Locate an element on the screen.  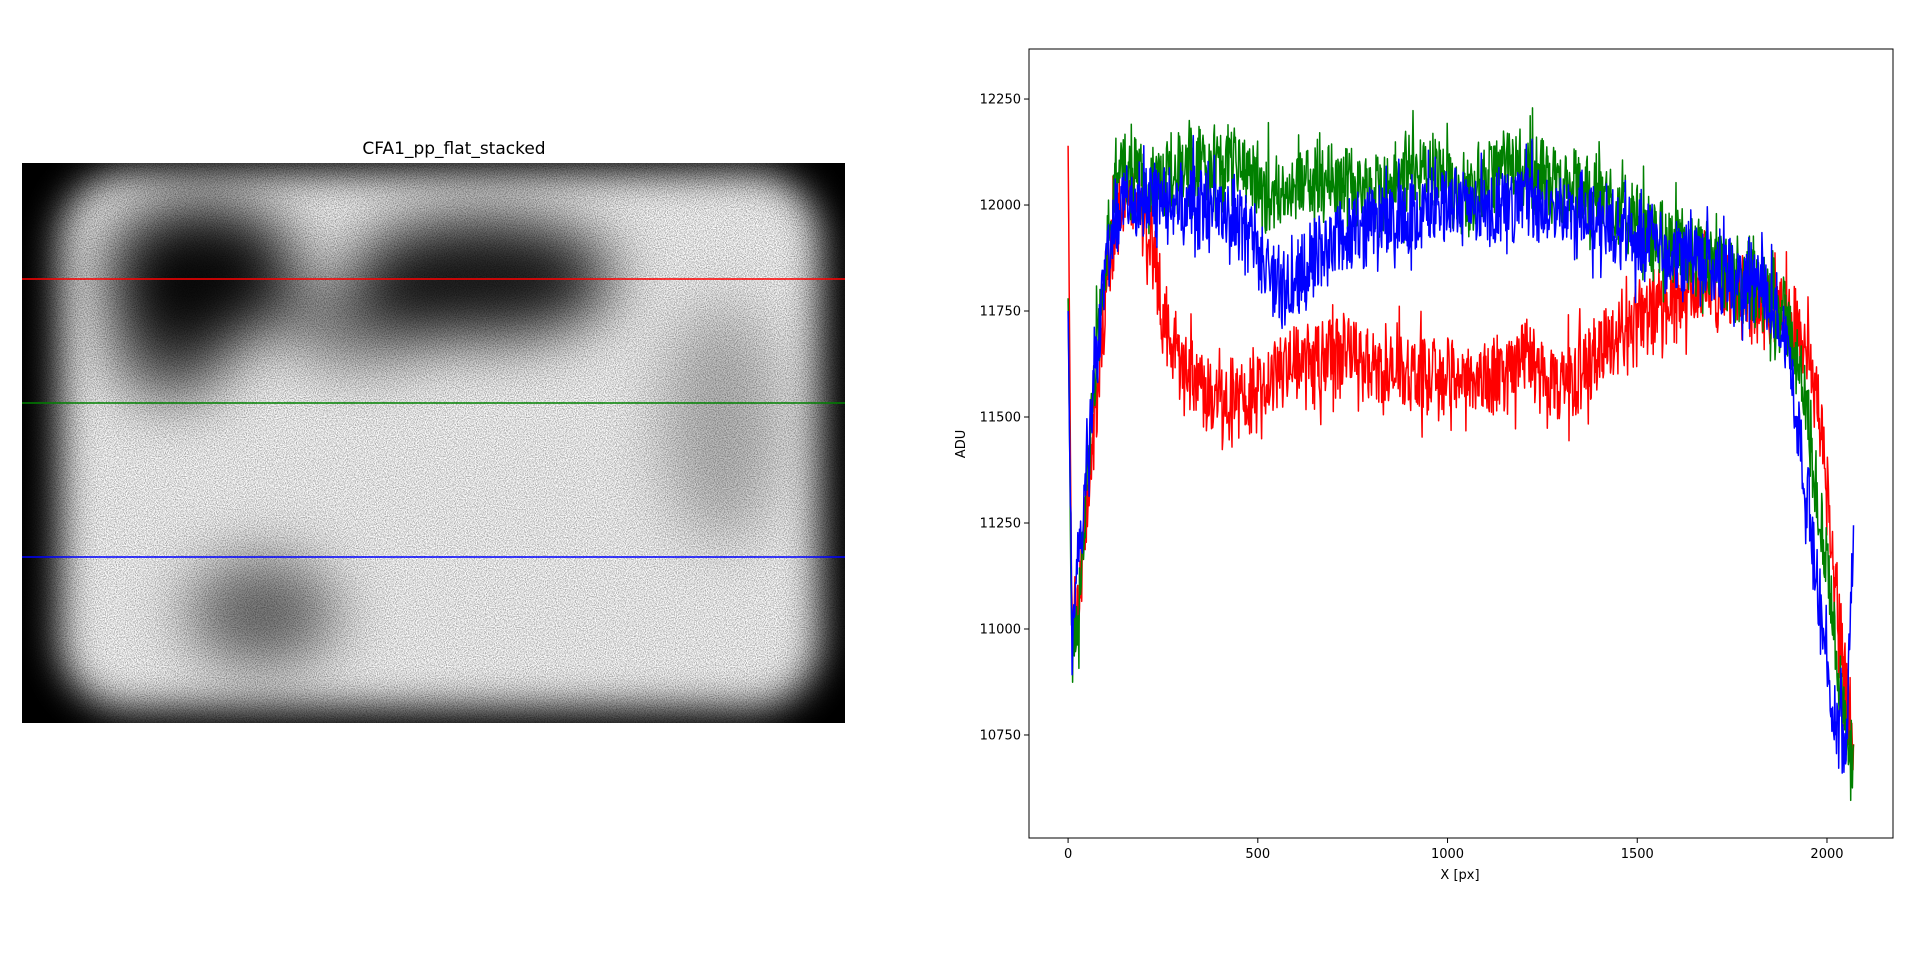
x-tick-label: 1000 is located at coordinates (1447, 854).